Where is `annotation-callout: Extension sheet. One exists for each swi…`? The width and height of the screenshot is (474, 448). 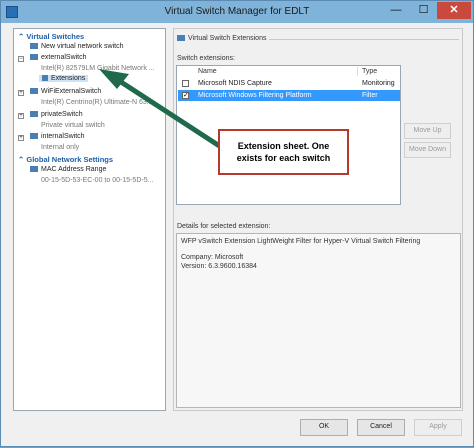
annotation-callout: Extension sheet. One exists for each swi… is located at coordinates (283, 152).